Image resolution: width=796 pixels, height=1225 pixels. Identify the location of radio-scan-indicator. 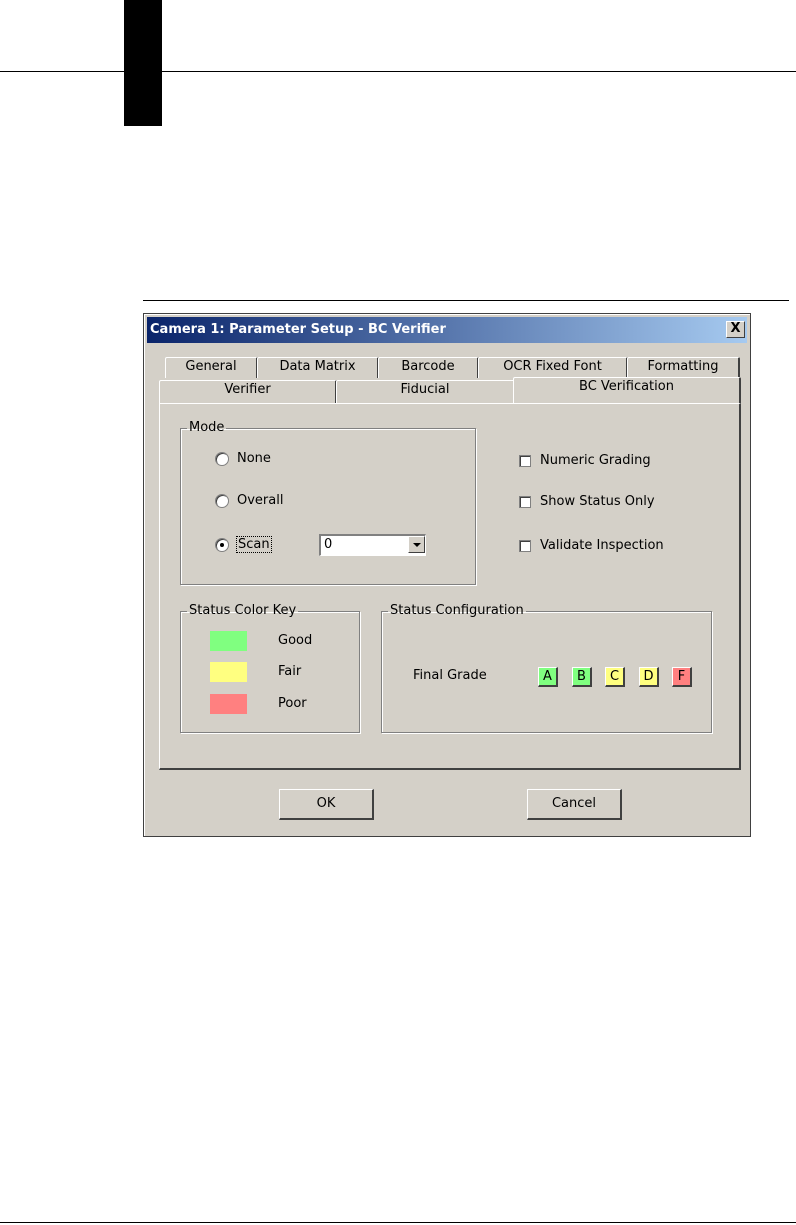
(222, 544).